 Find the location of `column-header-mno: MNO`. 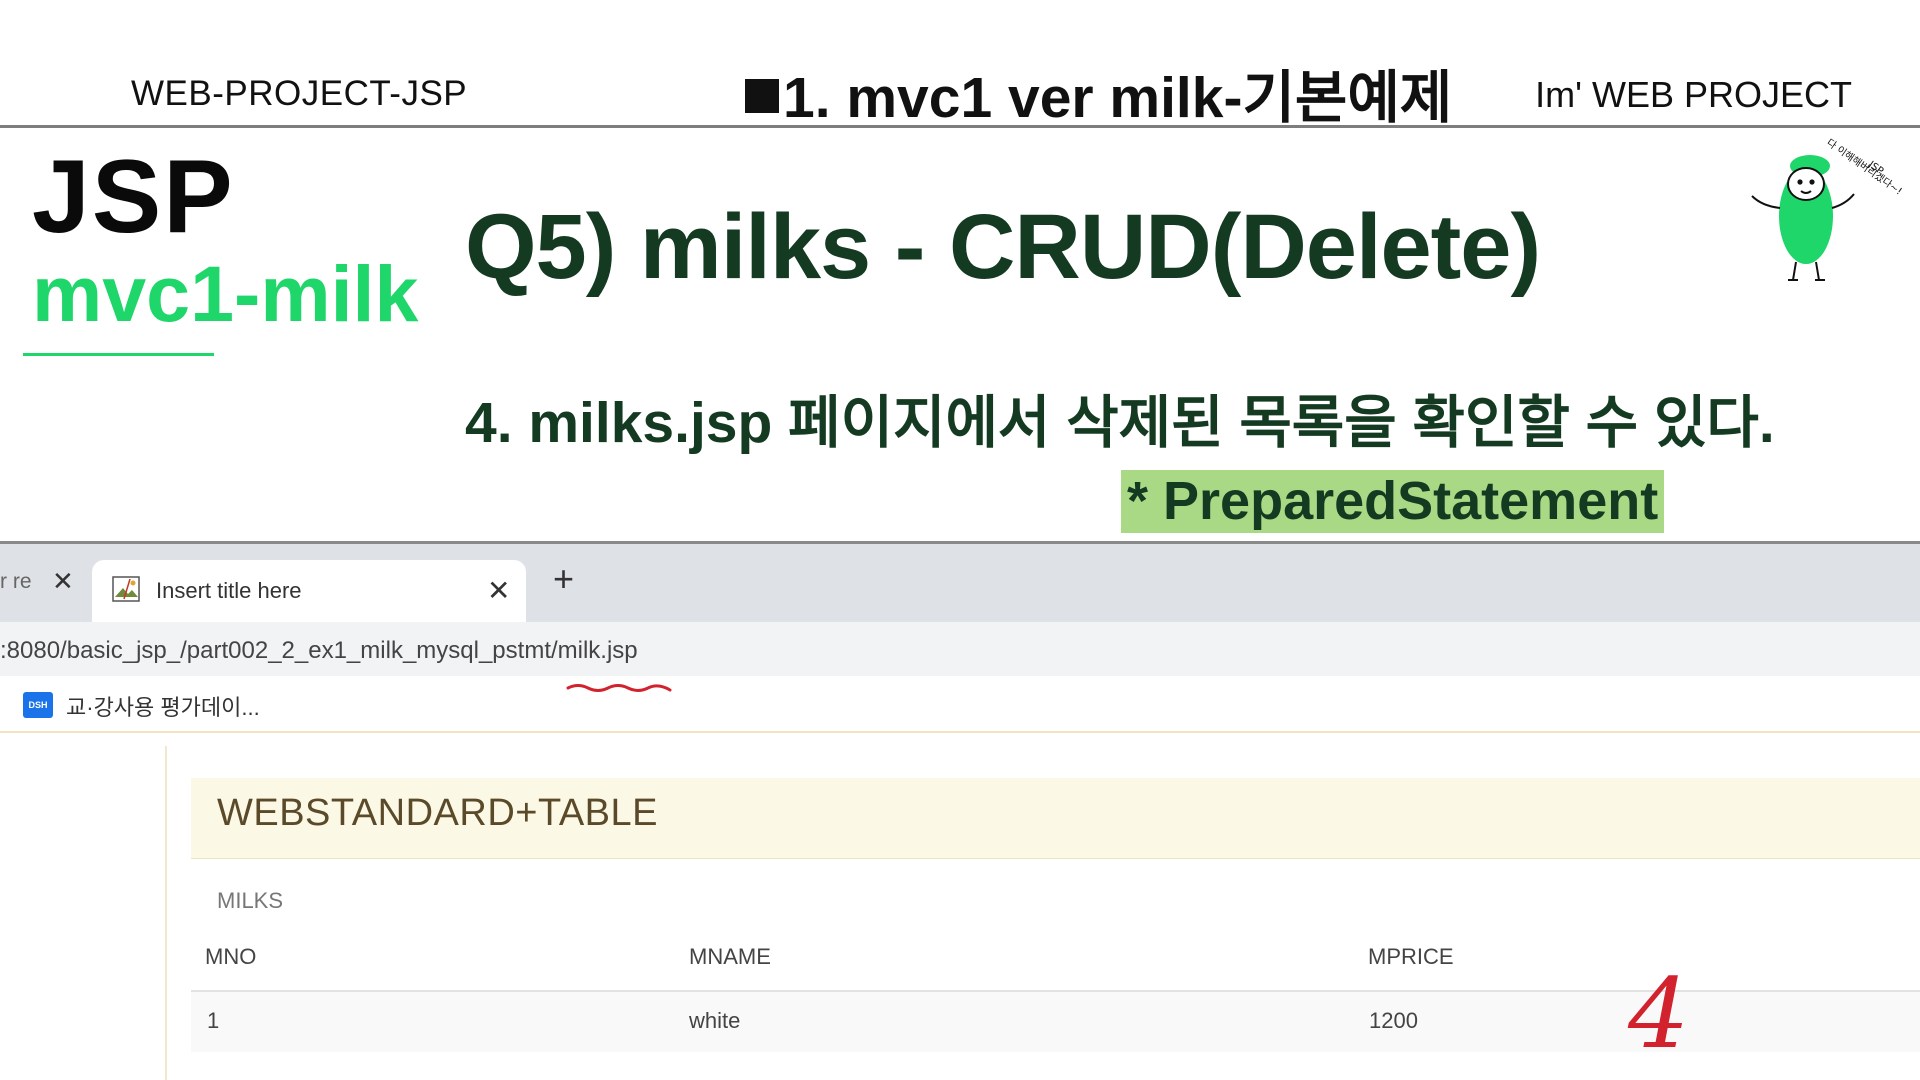

column-header-mno: MNO is located at coordinates (231, 956).